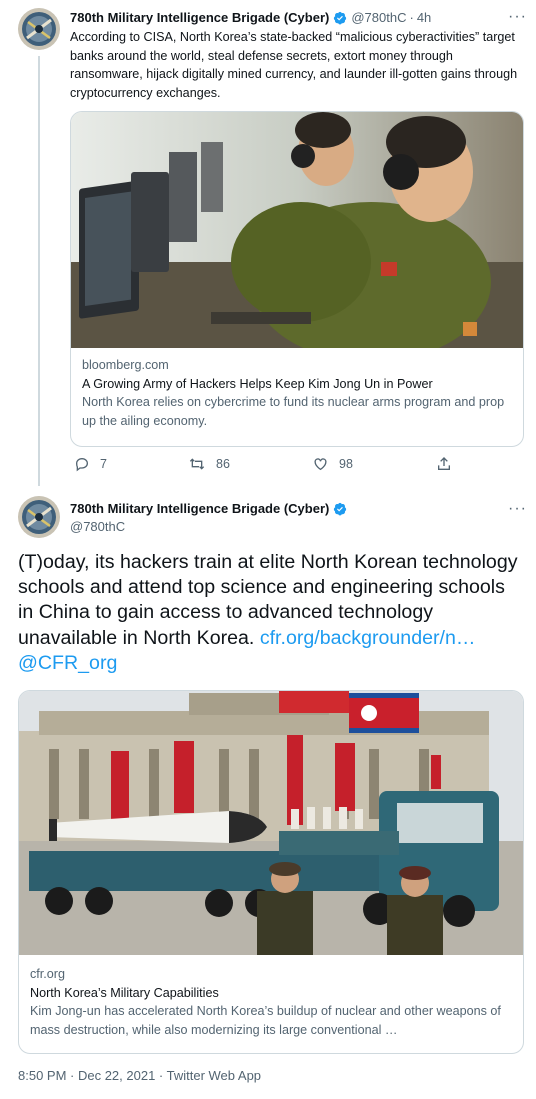 This screenshot has width=536, height=1099. What do you see at coordinates (444, 463) in the screenshot?
I see `share-icon` at bounding box center [444, 463].